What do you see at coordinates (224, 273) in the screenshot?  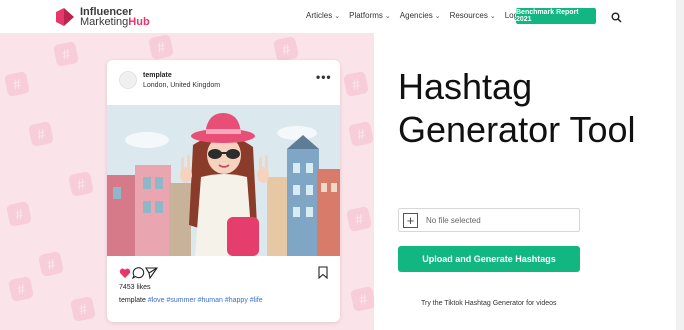 I see `post-actions` at bounding box center [224, 273].